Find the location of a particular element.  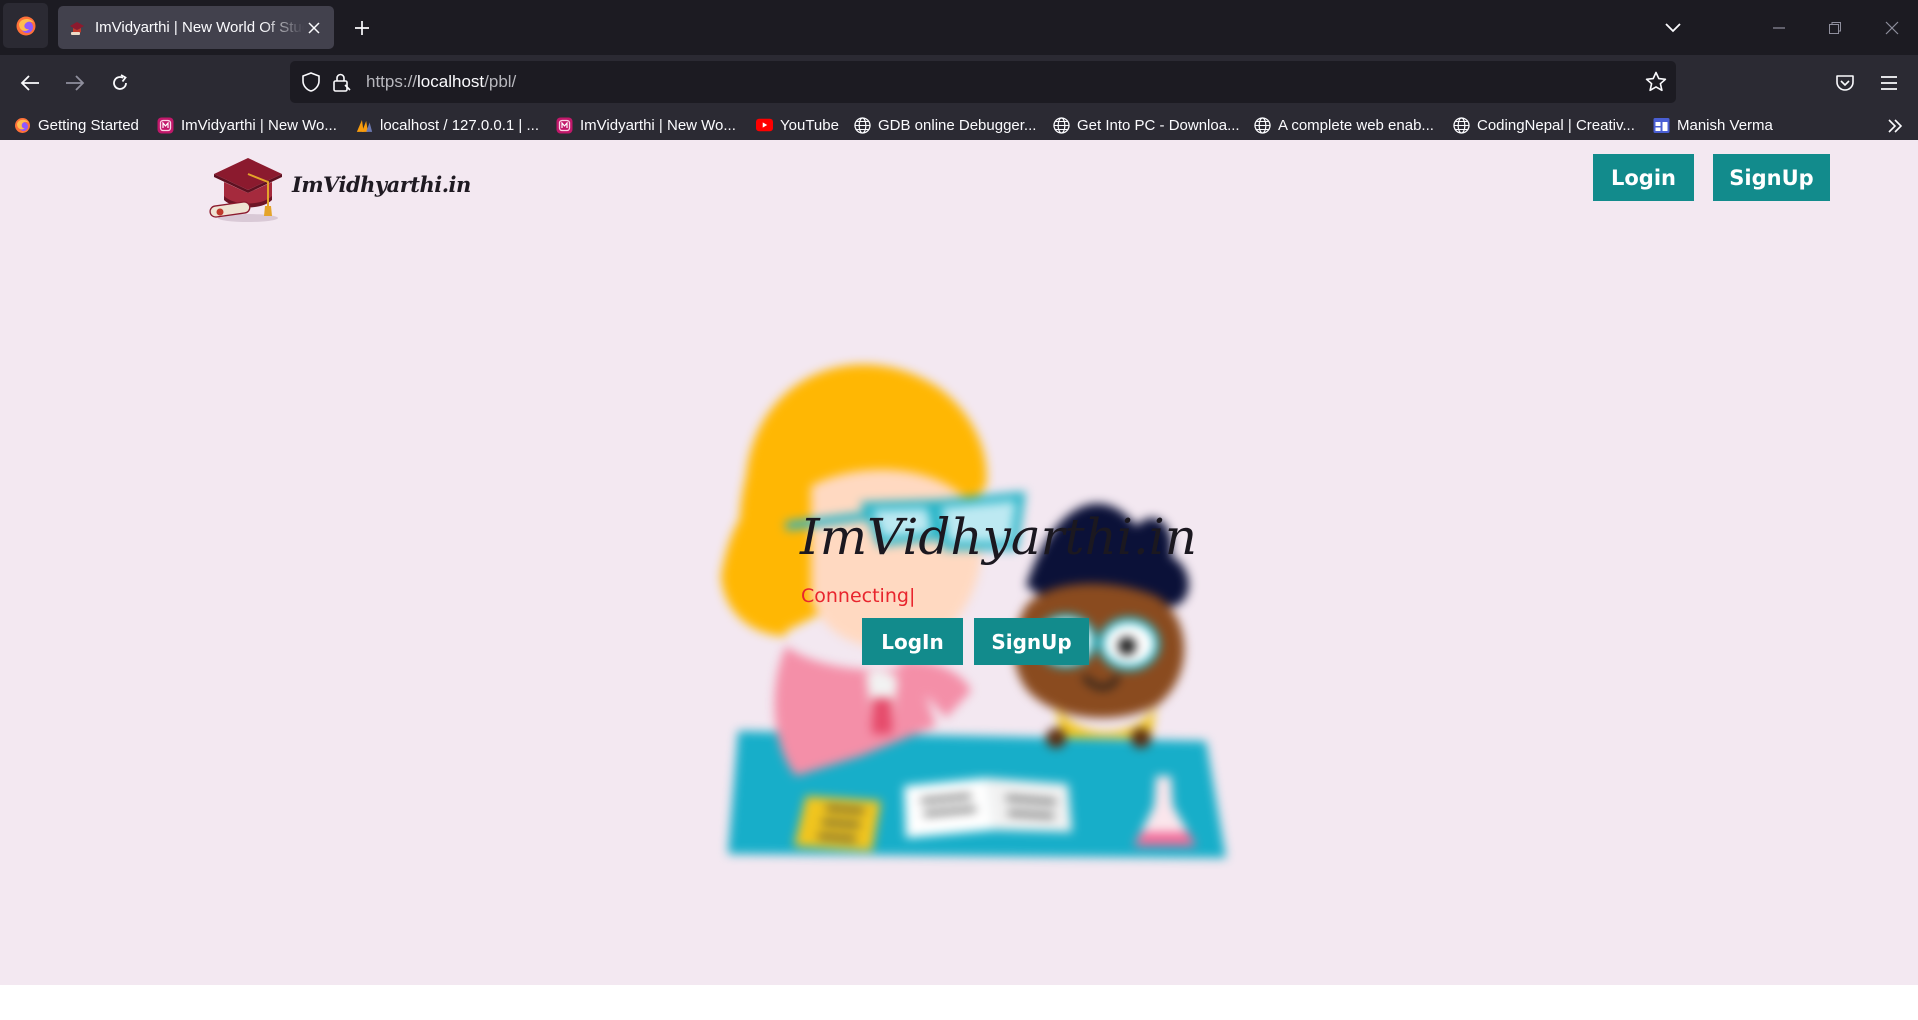

close-window-button is located at coordinates (1892, 28).